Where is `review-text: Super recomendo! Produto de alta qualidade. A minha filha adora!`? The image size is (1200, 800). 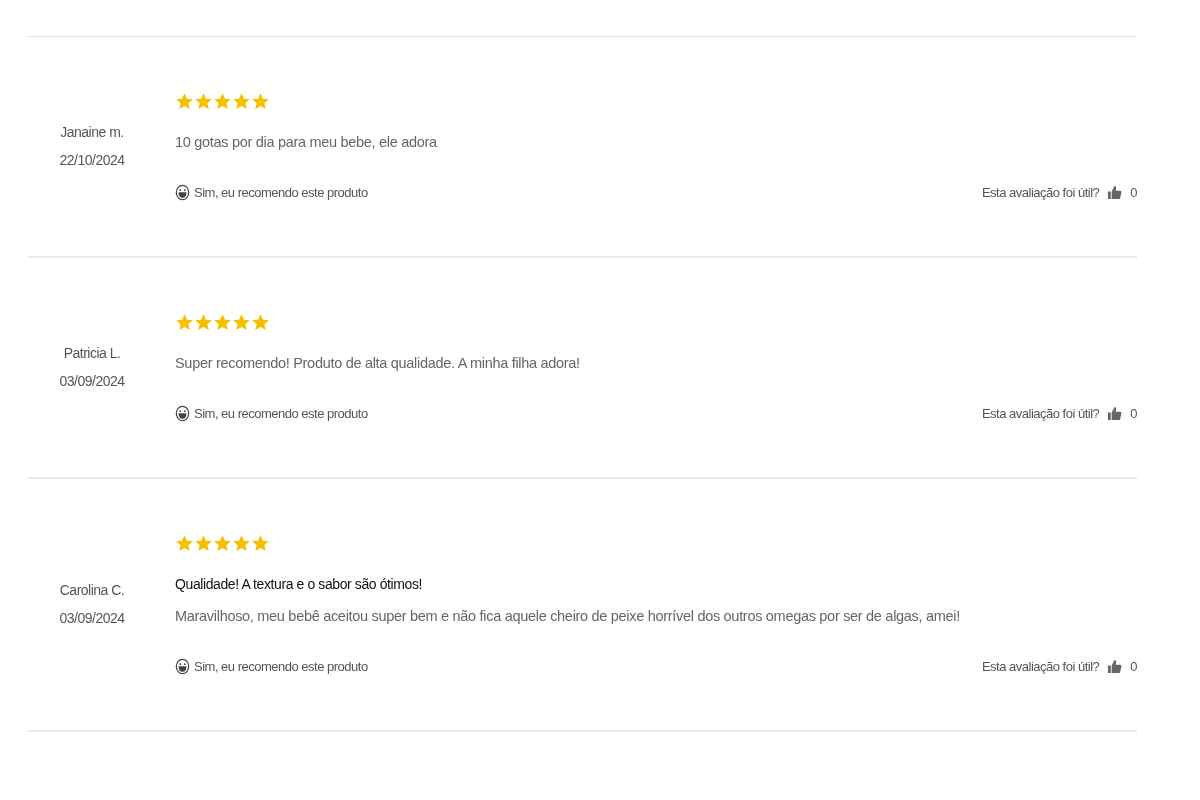
review-text: Super recomendo! Produto de alta qualidade. A minha filha adora! is located at coordinates (378, 363).